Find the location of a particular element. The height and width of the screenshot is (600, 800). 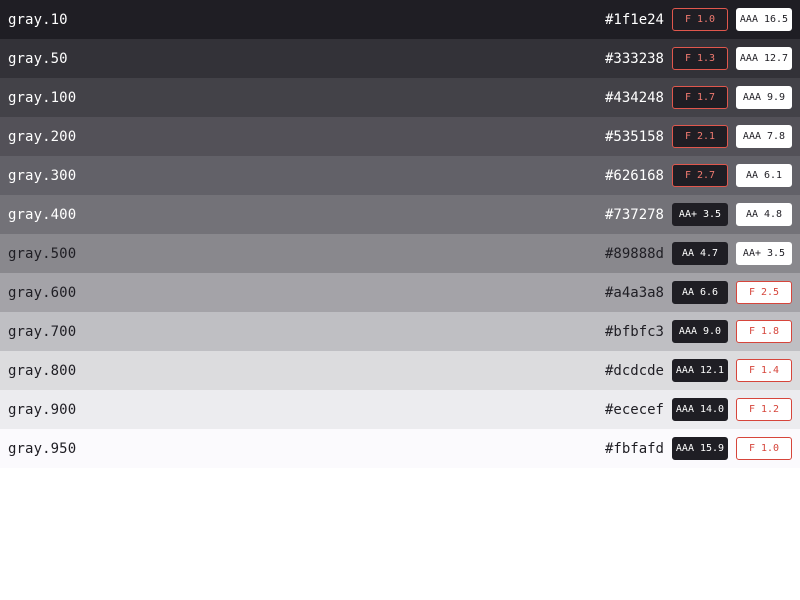

swatch-row-gray-700: gray.700 #bfbfc3 AAA 9.0 F 1.8 is located at coordinates (400, 331).